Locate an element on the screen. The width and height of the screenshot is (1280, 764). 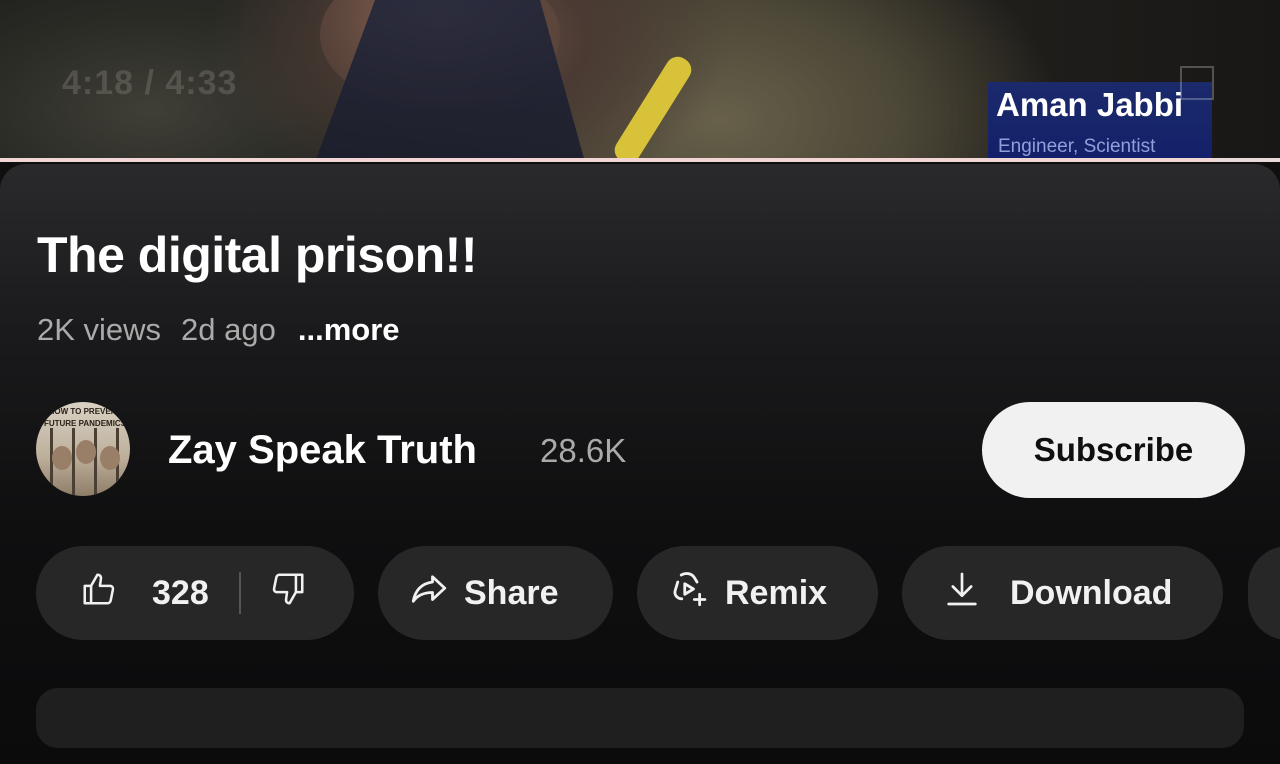
download-label: Download is located at coordinates (1091, 592).